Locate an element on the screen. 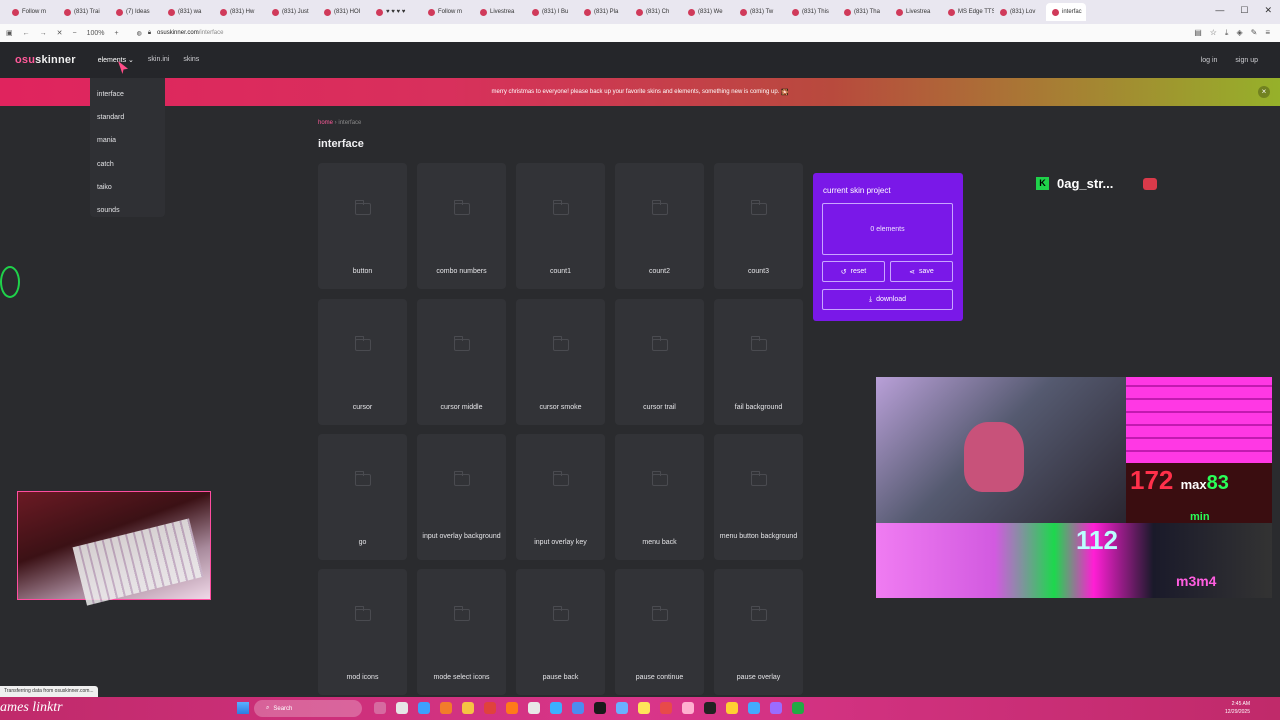  minimize-icon: — is located at coordinates (1219, 10).